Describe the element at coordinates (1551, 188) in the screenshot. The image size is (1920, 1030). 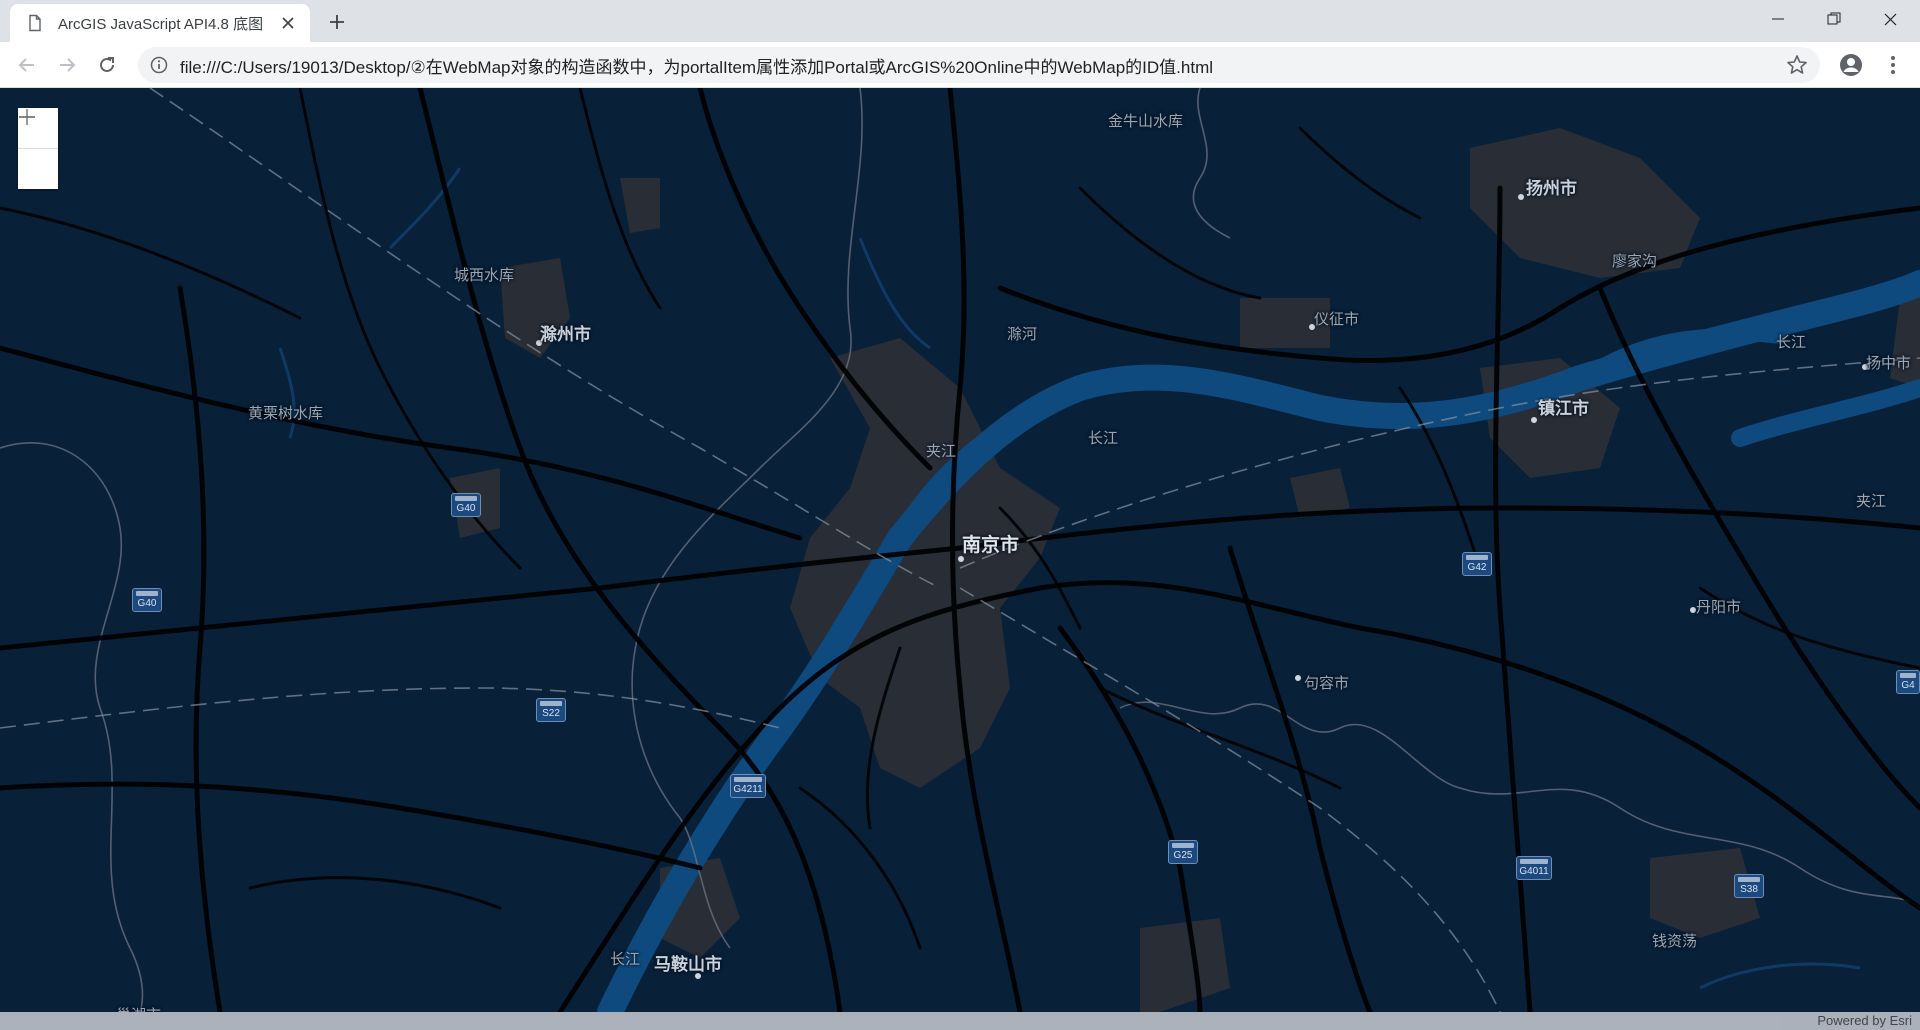
I see `map-label-city: 扬州市` at that location.